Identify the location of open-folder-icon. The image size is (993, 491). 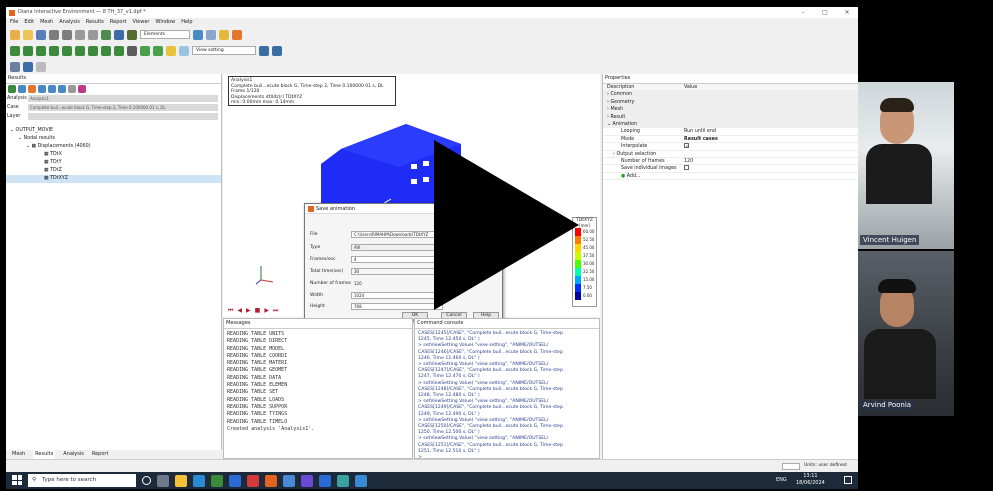
(28, 34).